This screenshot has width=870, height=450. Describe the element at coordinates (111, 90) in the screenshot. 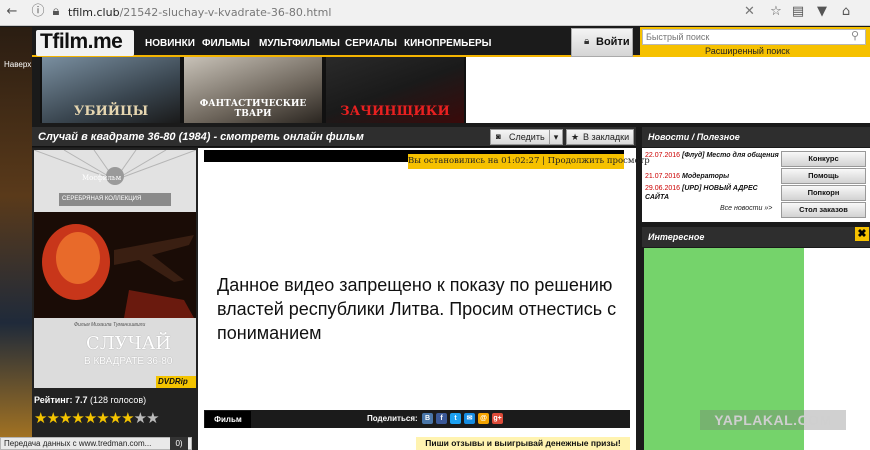

I see `banner-assassins: УБИЙЦЫ` at that location.